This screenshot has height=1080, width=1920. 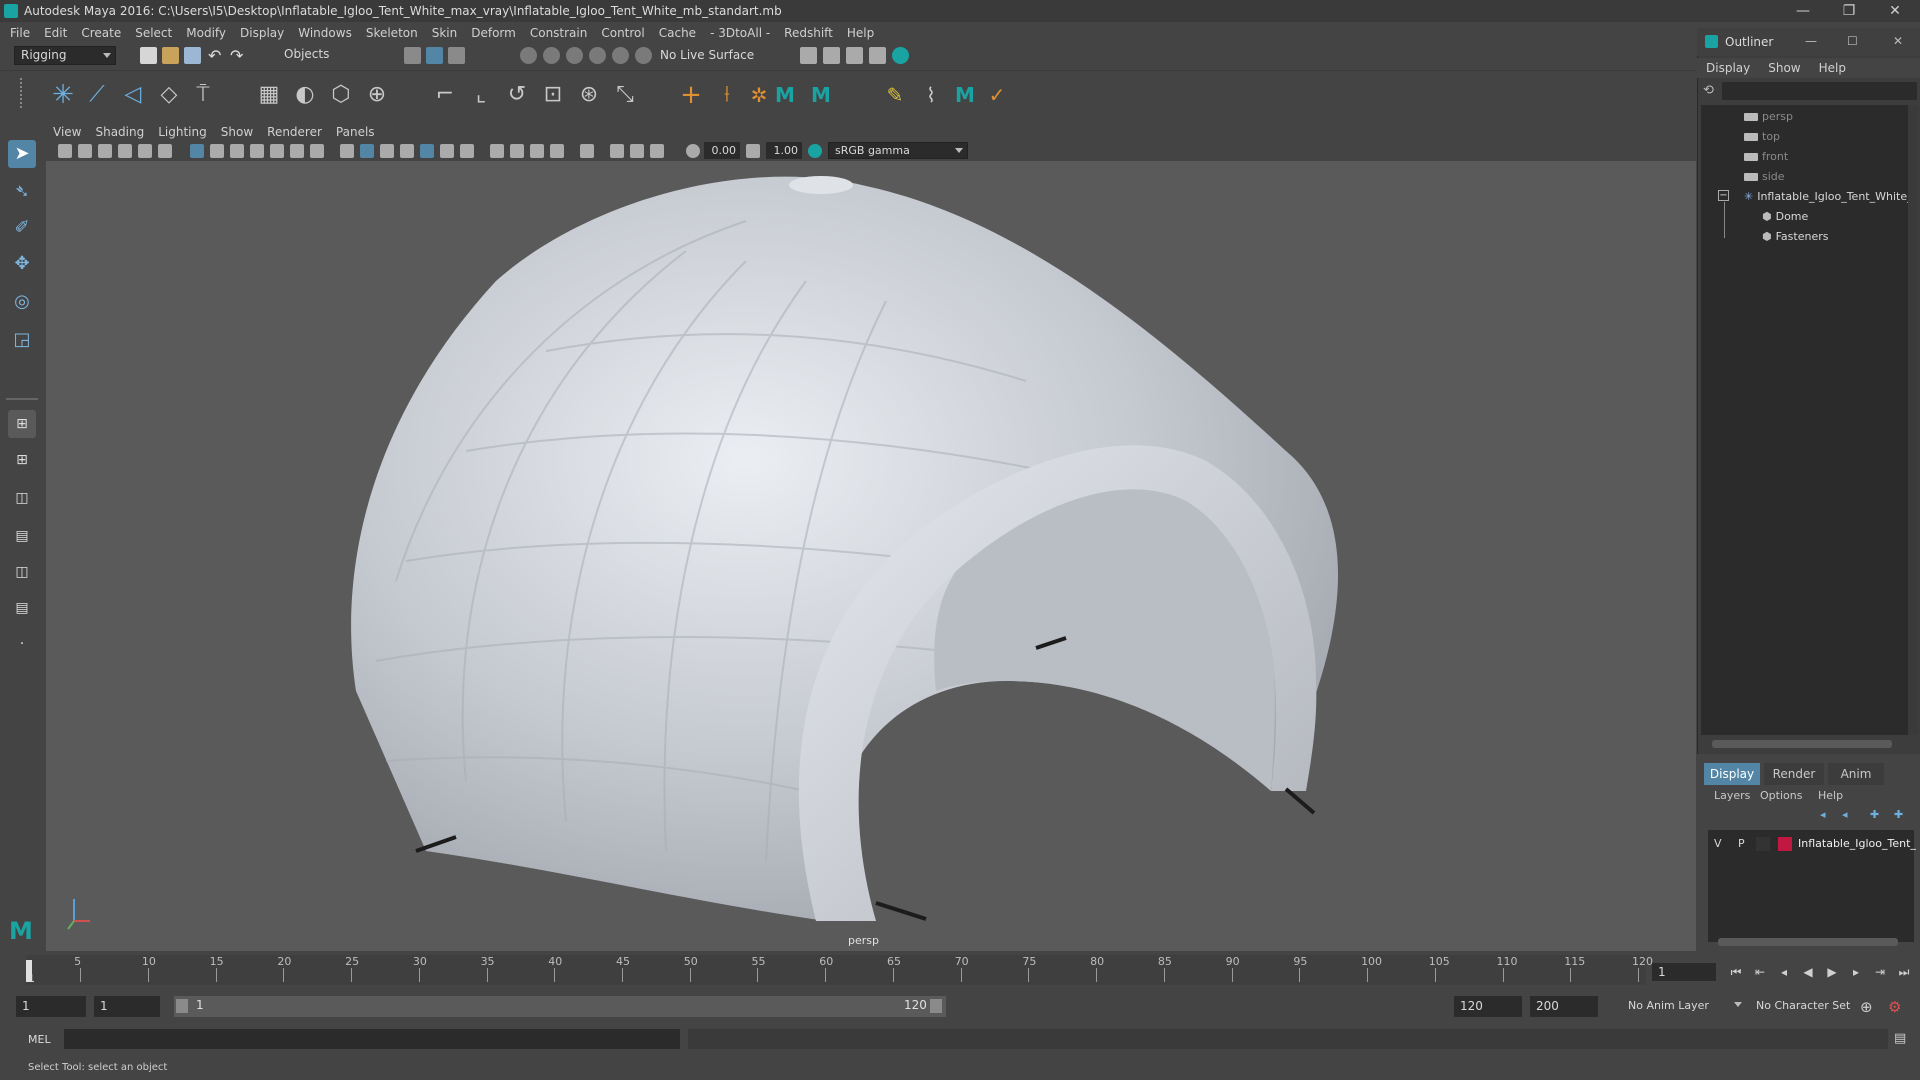 What do you see at coordinates (1785, 844) in the screenshot?
I see `layer-color-swatch` at bounding box center [1785, 844].